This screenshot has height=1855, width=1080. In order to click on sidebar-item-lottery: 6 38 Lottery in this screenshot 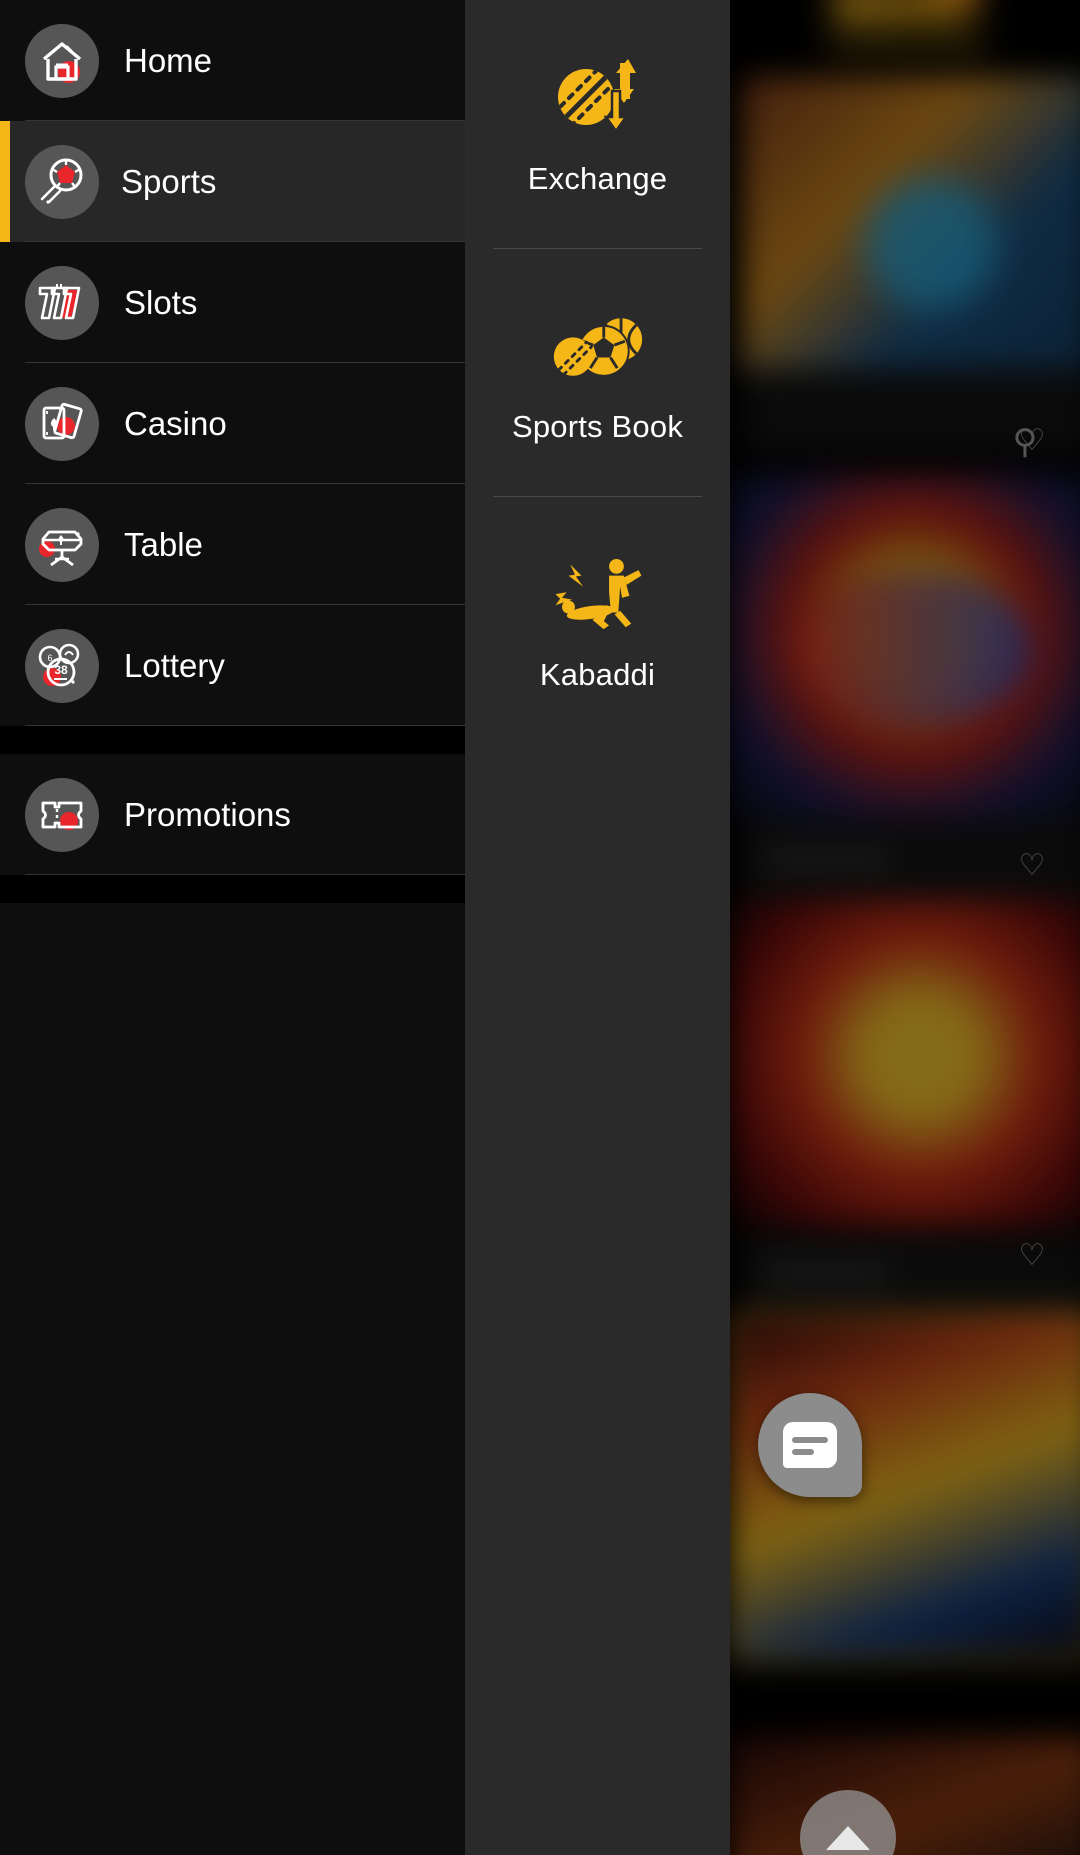, I will do `click(232, 665)`.